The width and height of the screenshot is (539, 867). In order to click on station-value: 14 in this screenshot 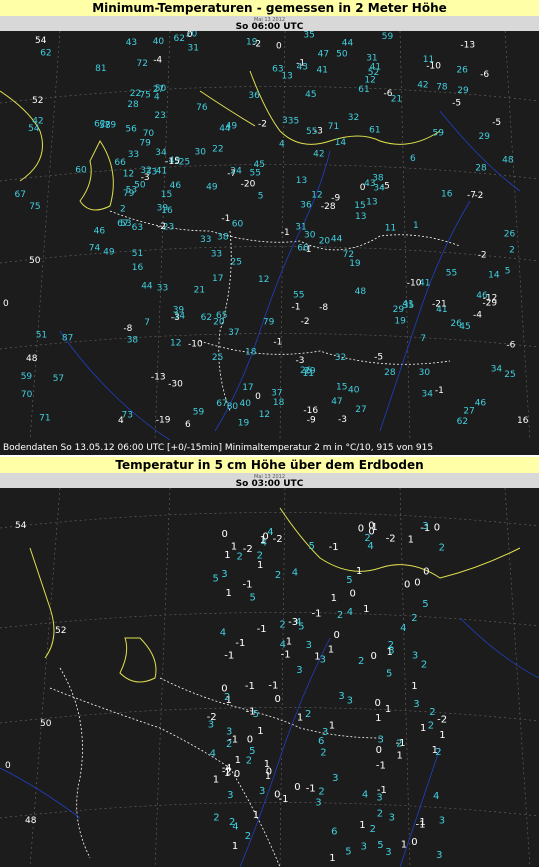, I will do `click(341, 143)`.